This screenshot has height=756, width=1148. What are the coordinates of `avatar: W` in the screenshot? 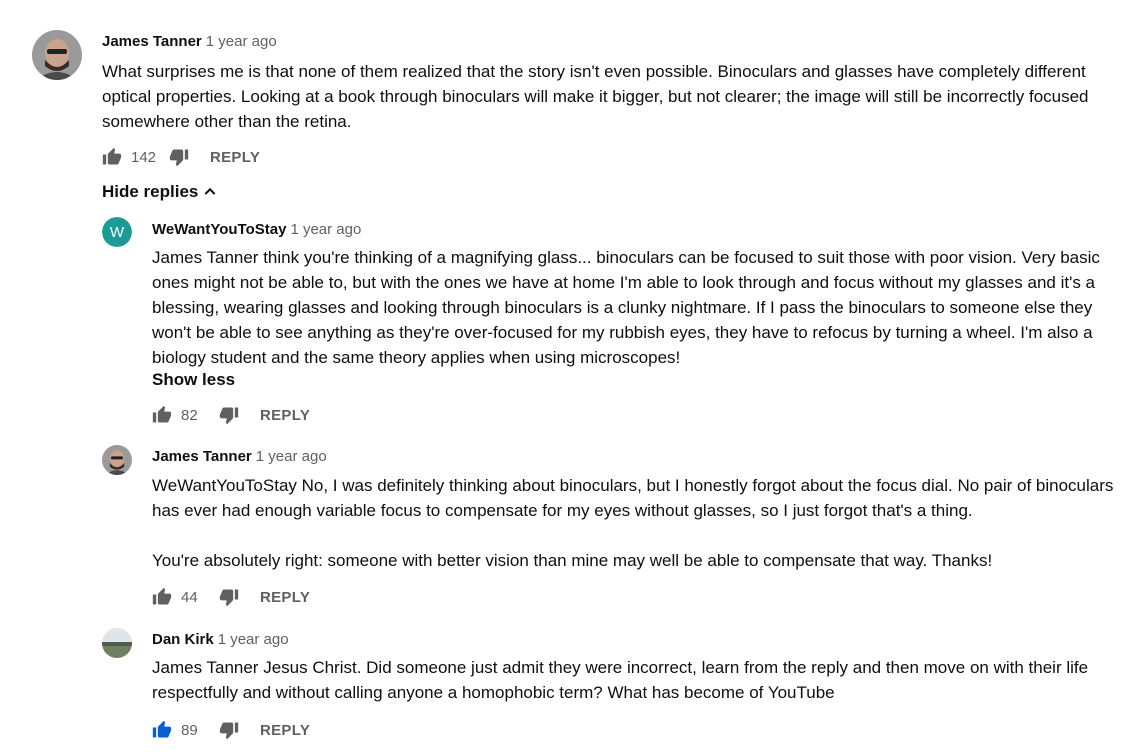 It's located at (117, 232).